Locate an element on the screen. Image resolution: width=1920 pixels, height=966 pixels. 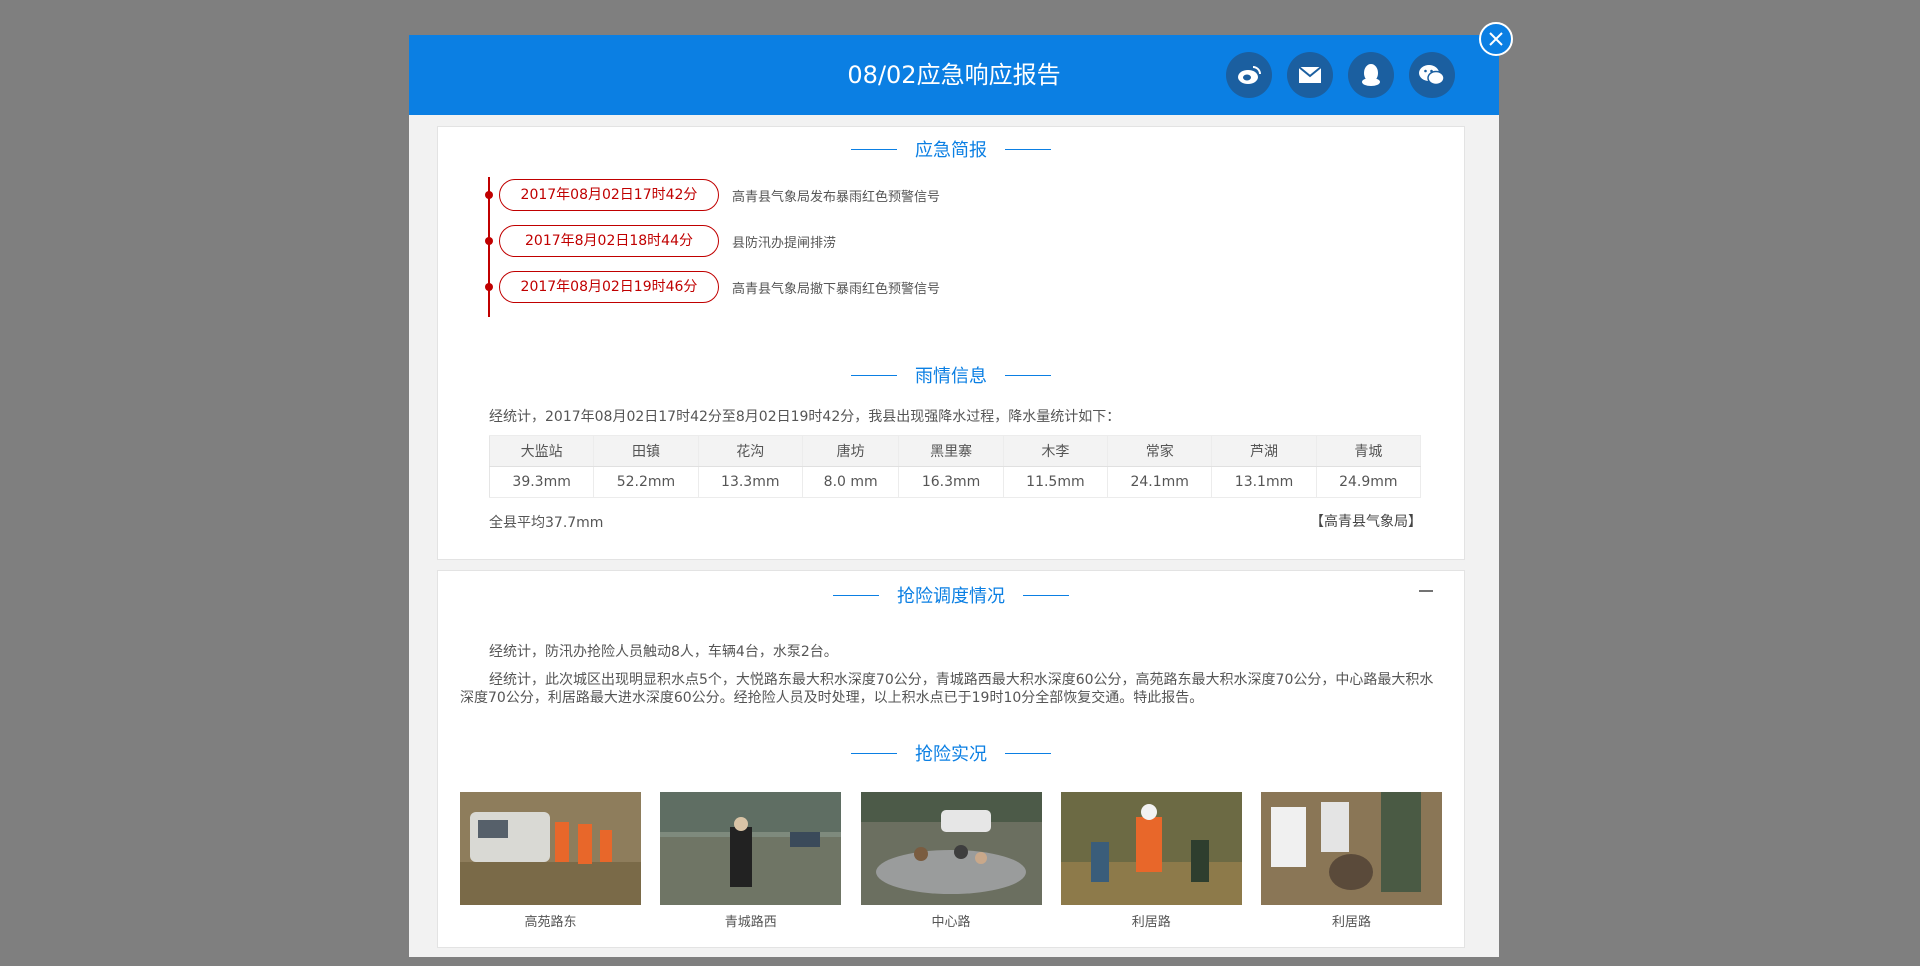
close-icon is located at coordinates (1496, 39).